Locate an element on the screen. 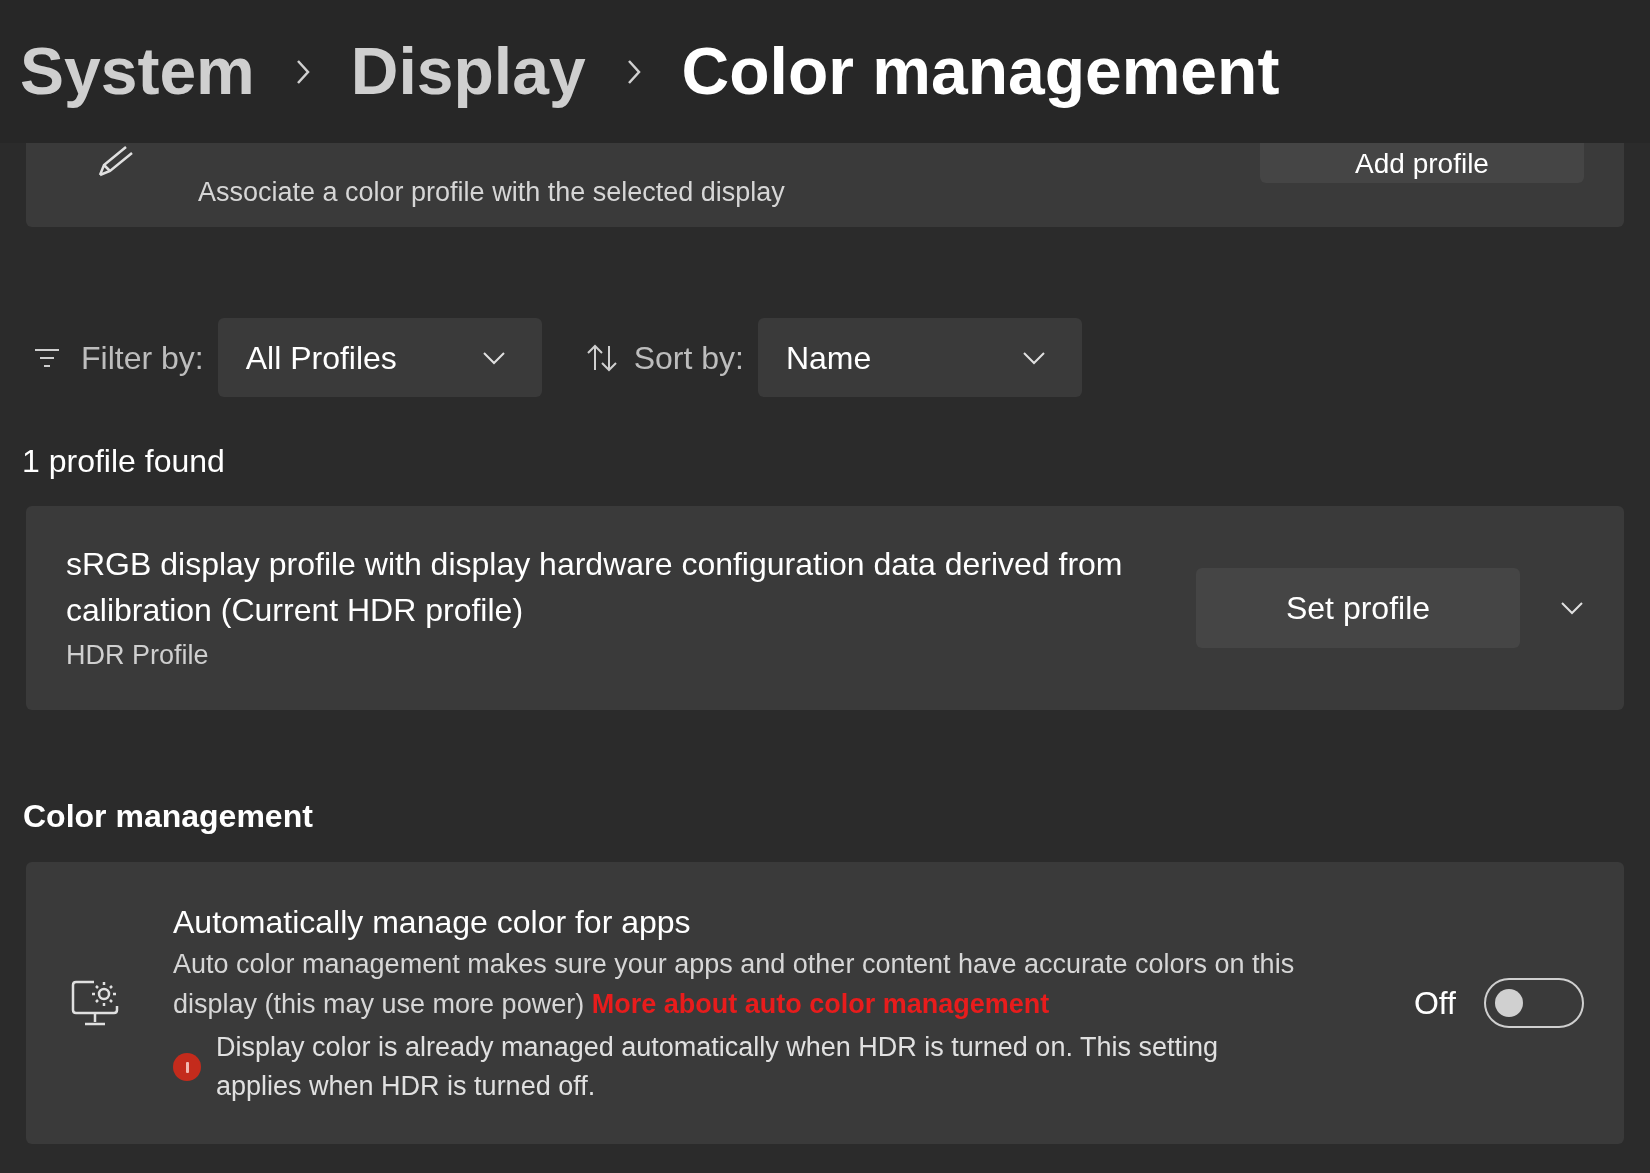 This screenshot has width=1650, height=1173. error-icon is located at coordinates (187, 1067).